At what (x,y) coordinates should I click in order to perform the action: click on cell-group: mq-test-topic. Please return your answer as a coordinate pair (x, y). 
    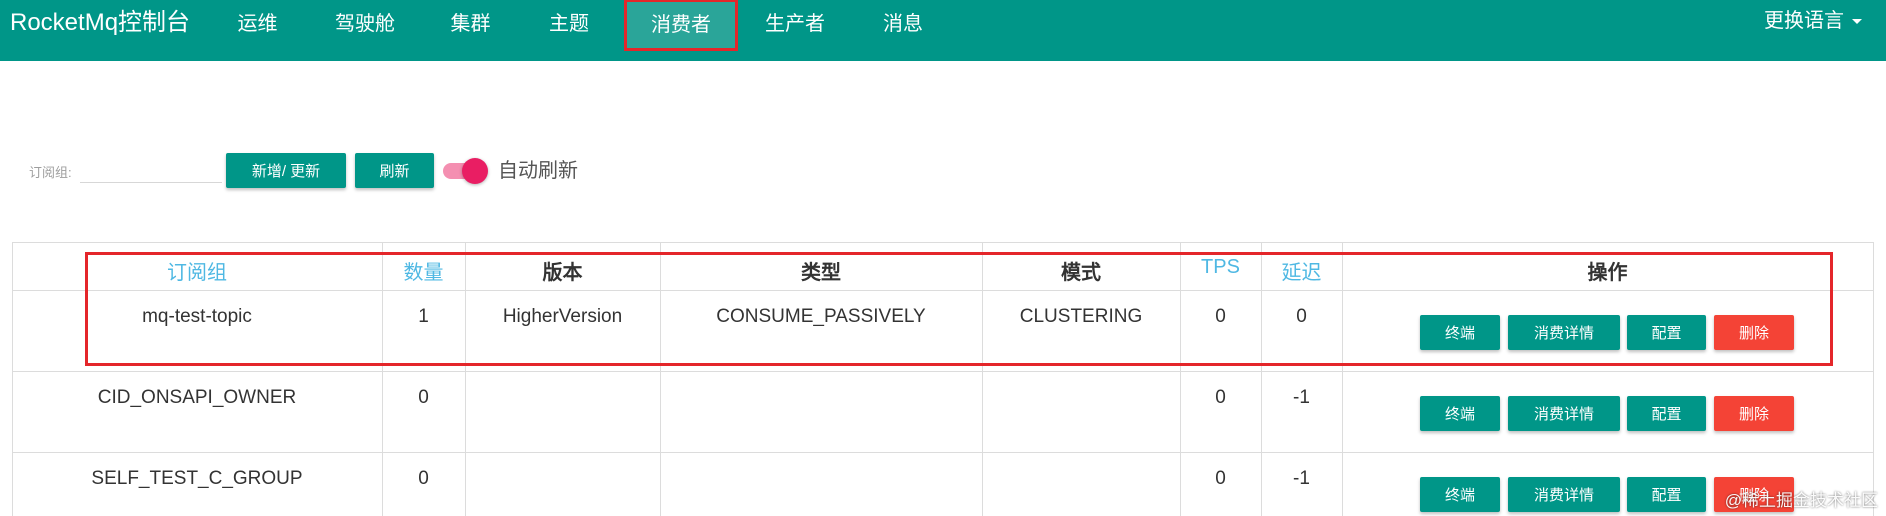
    Looking at the image, I should click on (197, 316).